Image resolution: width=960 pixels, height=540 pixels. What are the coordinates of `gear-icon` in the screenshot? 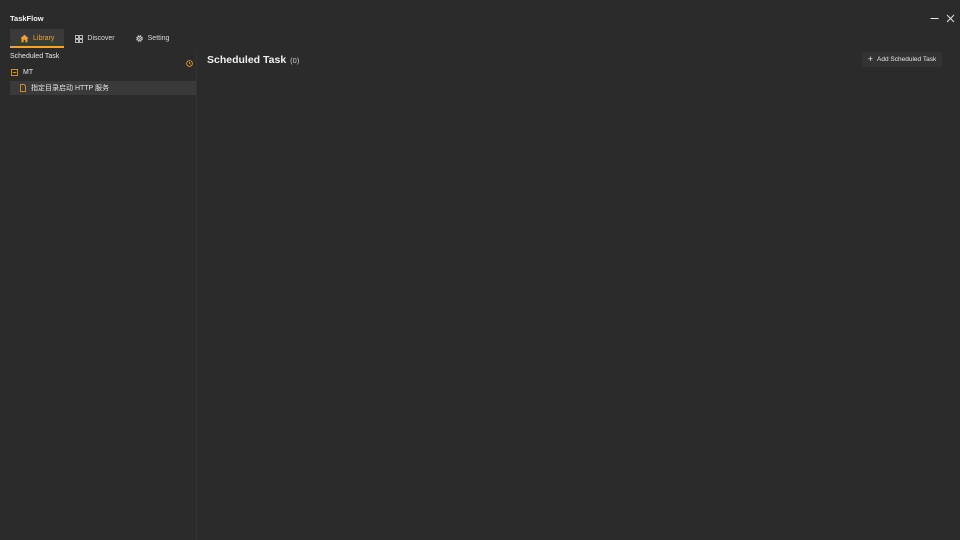 It's located at (139, 38).